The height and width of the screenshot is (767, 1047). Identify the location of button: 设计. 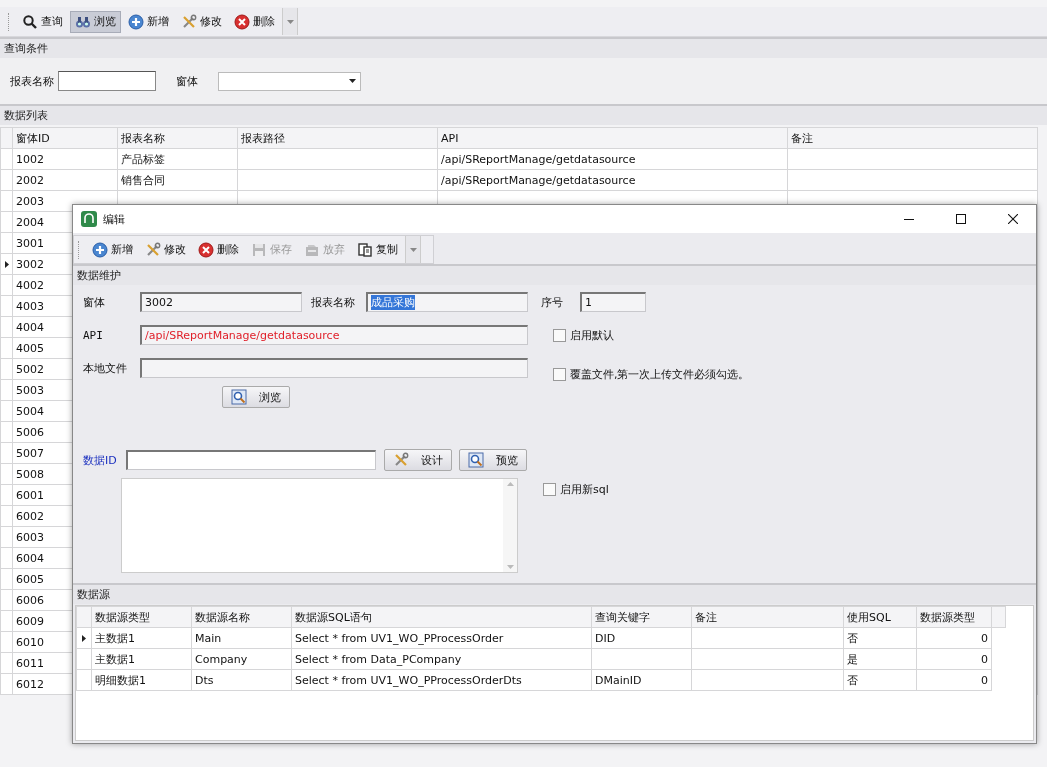
(418, 460).